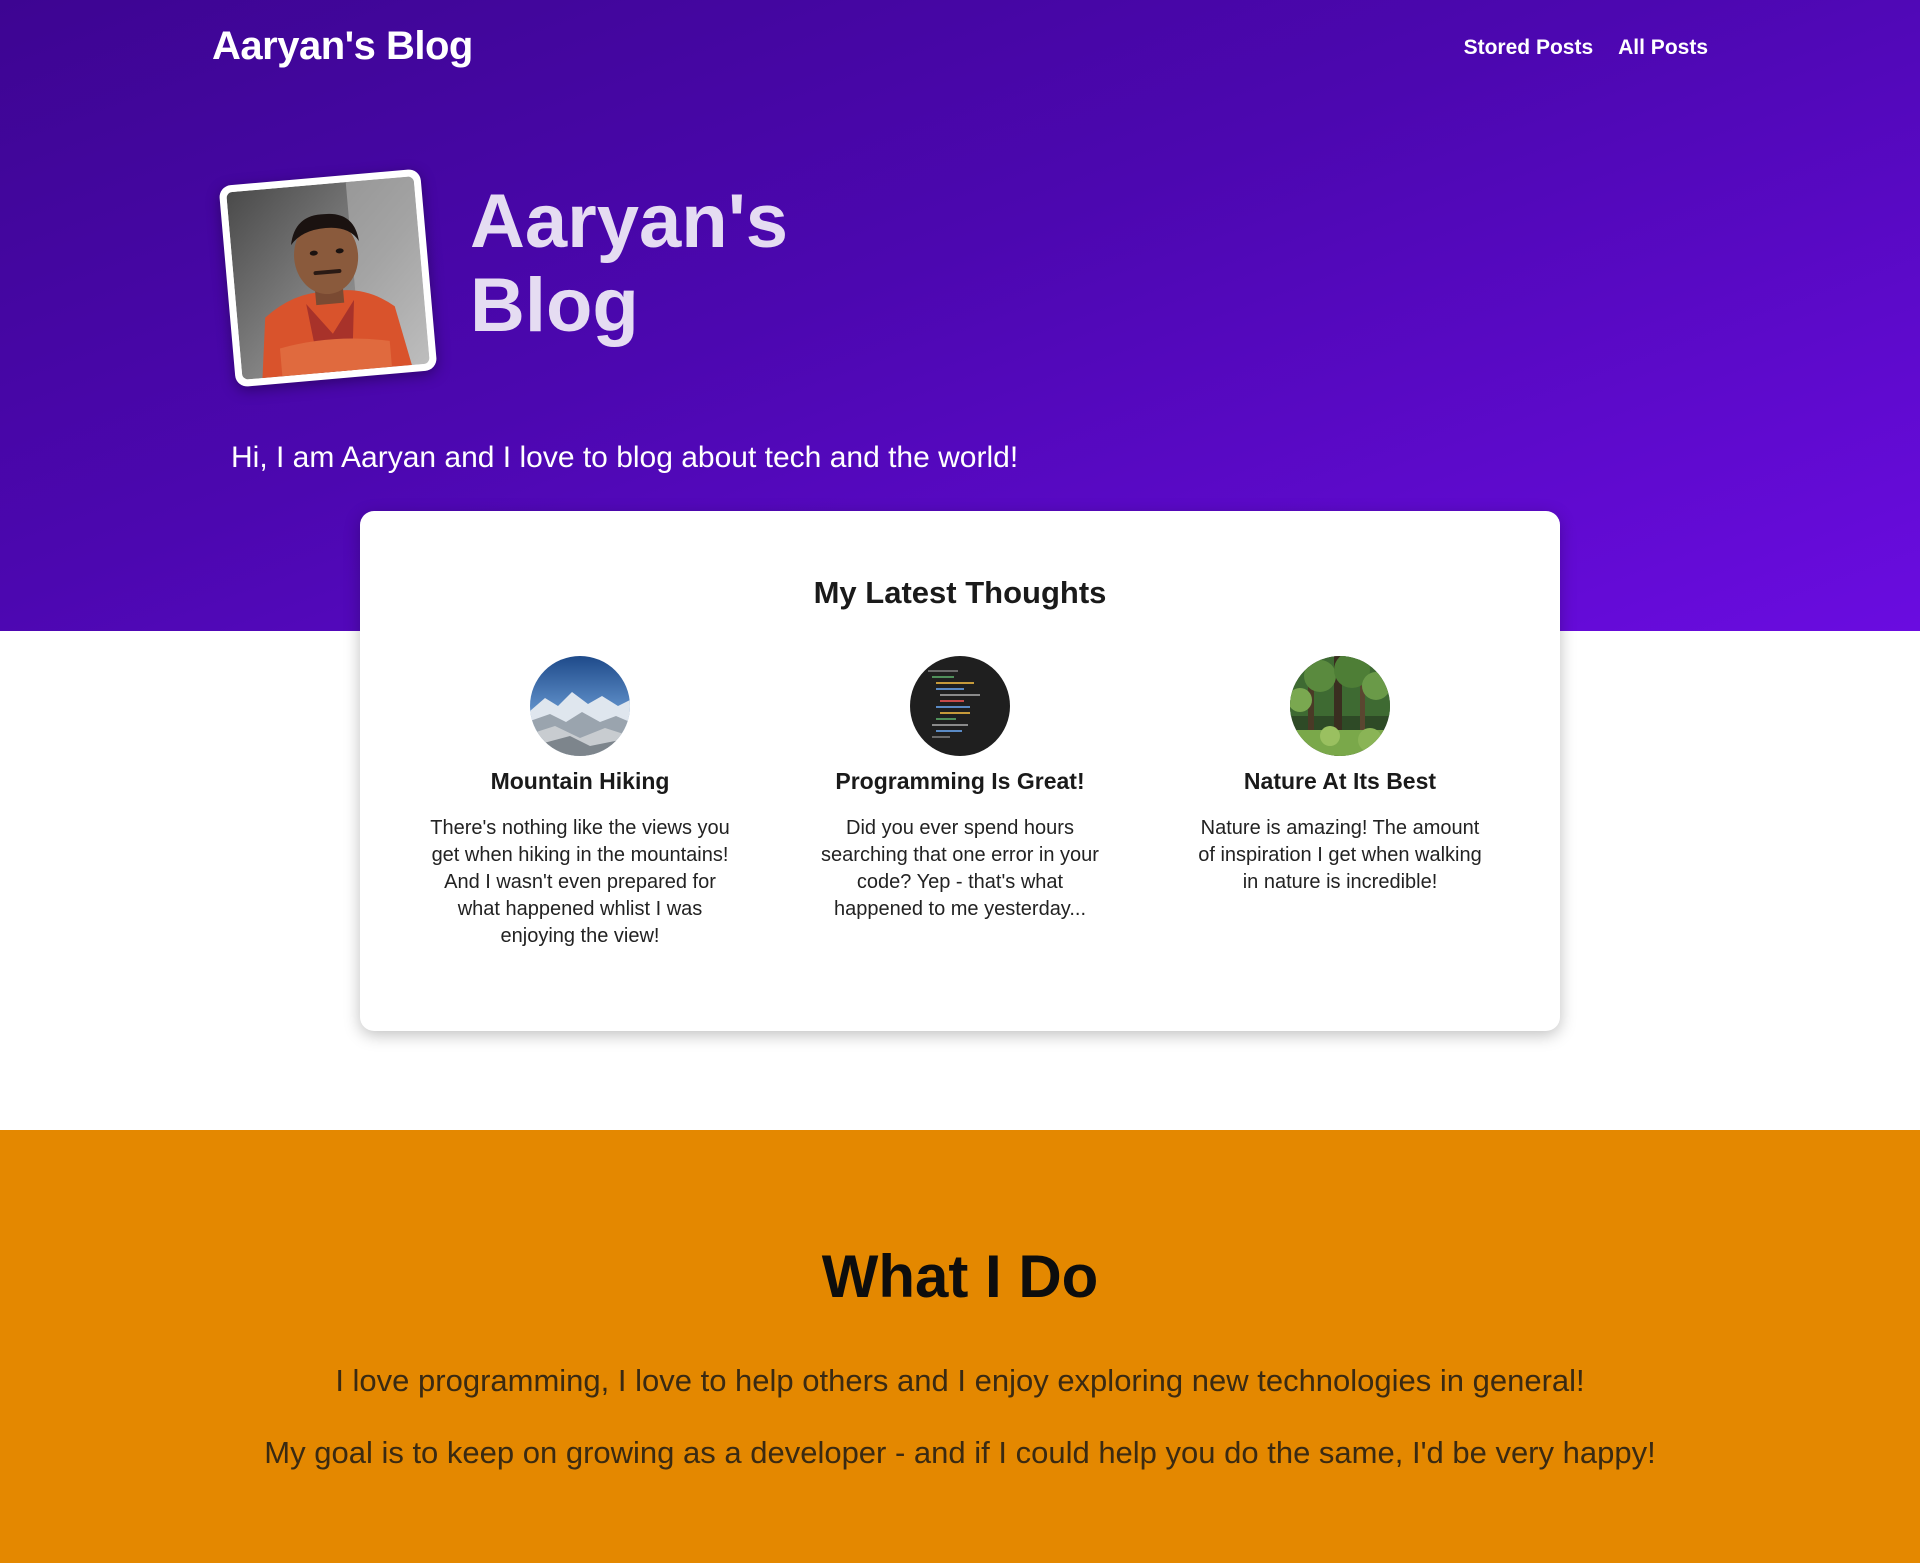  Describe the element at coordinates (580, 781) in the screenshot. I see `post-title: Mountain Hiking` at that location.